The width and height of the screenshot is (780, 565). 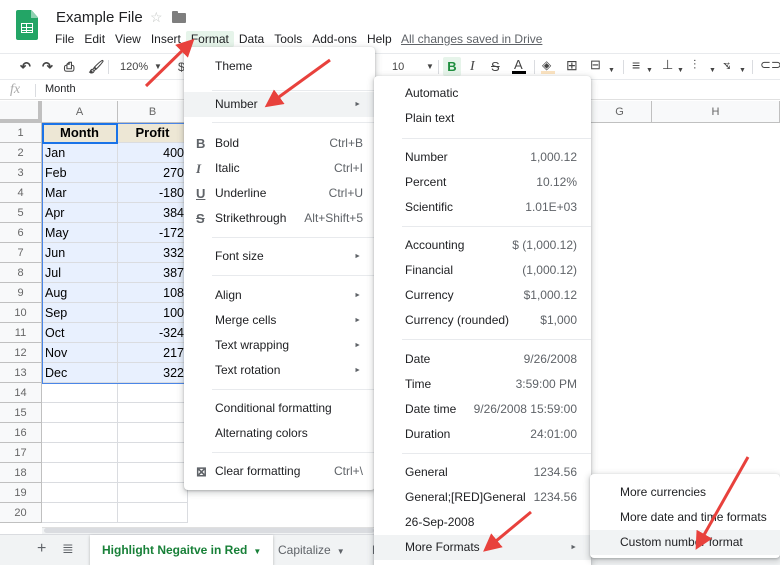 I want to click on format-menu-item-italic: I Italic Ctrl+I, so click(x=279, y=168).